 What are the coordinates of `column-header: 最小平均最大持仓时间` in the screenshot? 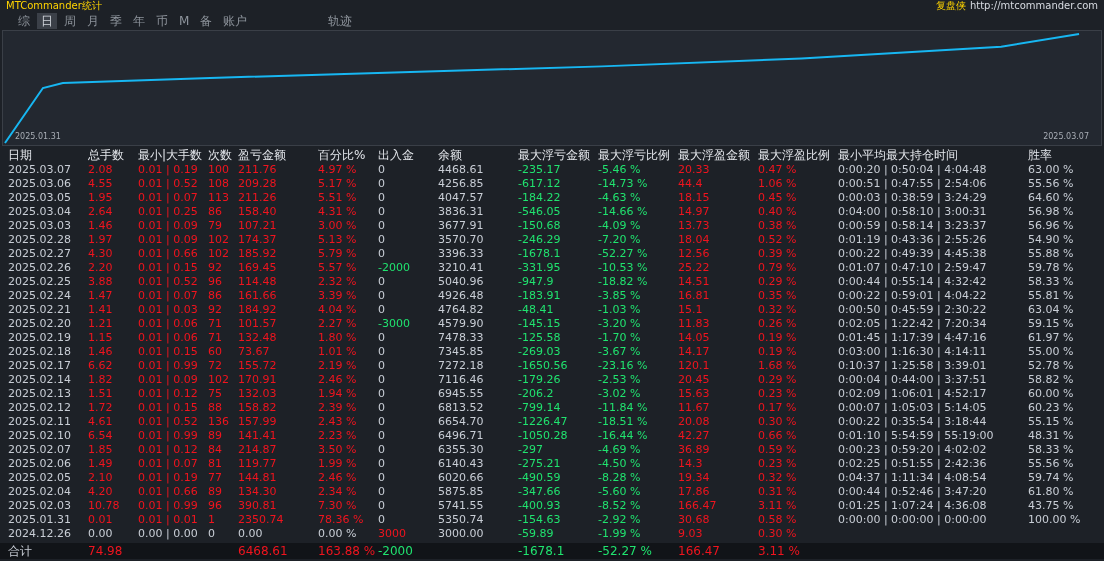 It's located at (898, 155).